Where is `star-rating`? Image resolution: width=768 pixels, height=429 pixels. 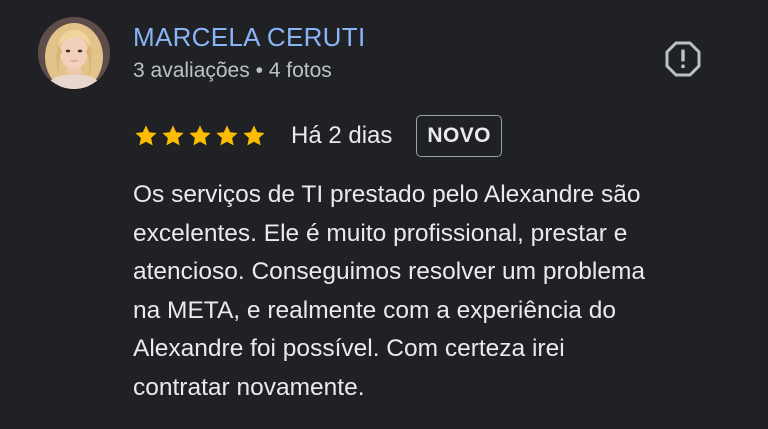 star-rating is located at coordinates (200, 136).